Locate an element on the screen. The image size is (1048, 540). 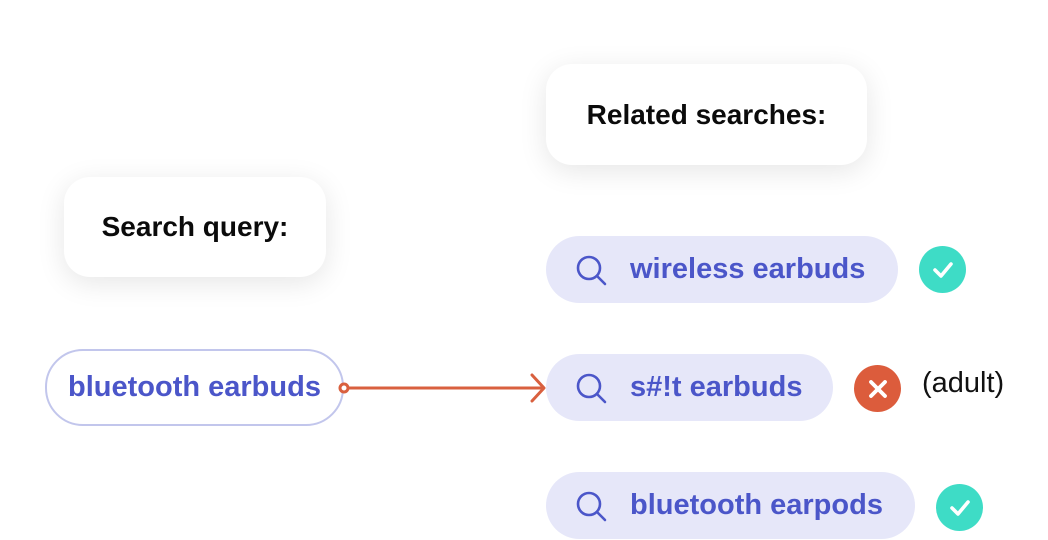
x-icon is located at coordinates (877, 388).